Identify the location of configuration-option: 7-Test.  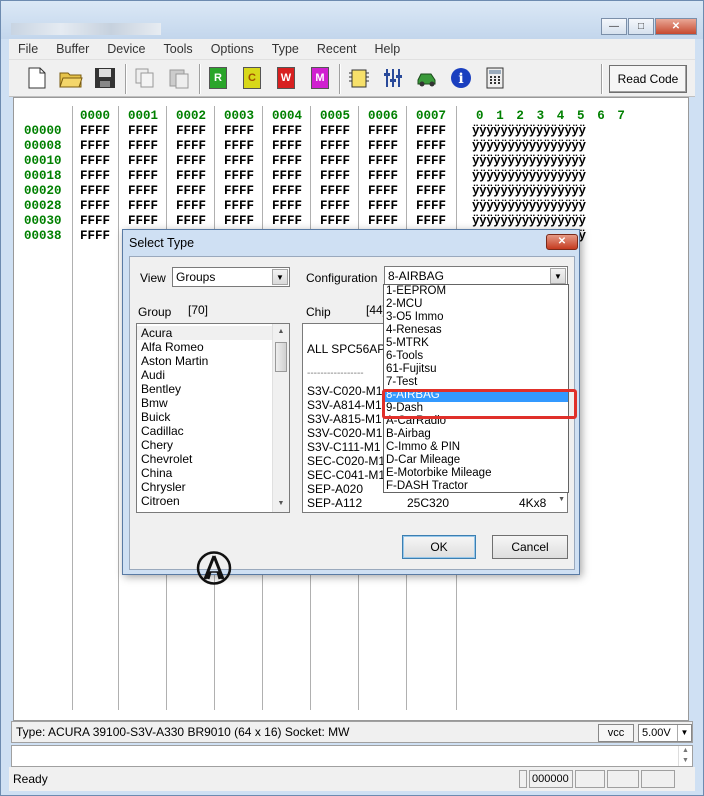
(476, 382).